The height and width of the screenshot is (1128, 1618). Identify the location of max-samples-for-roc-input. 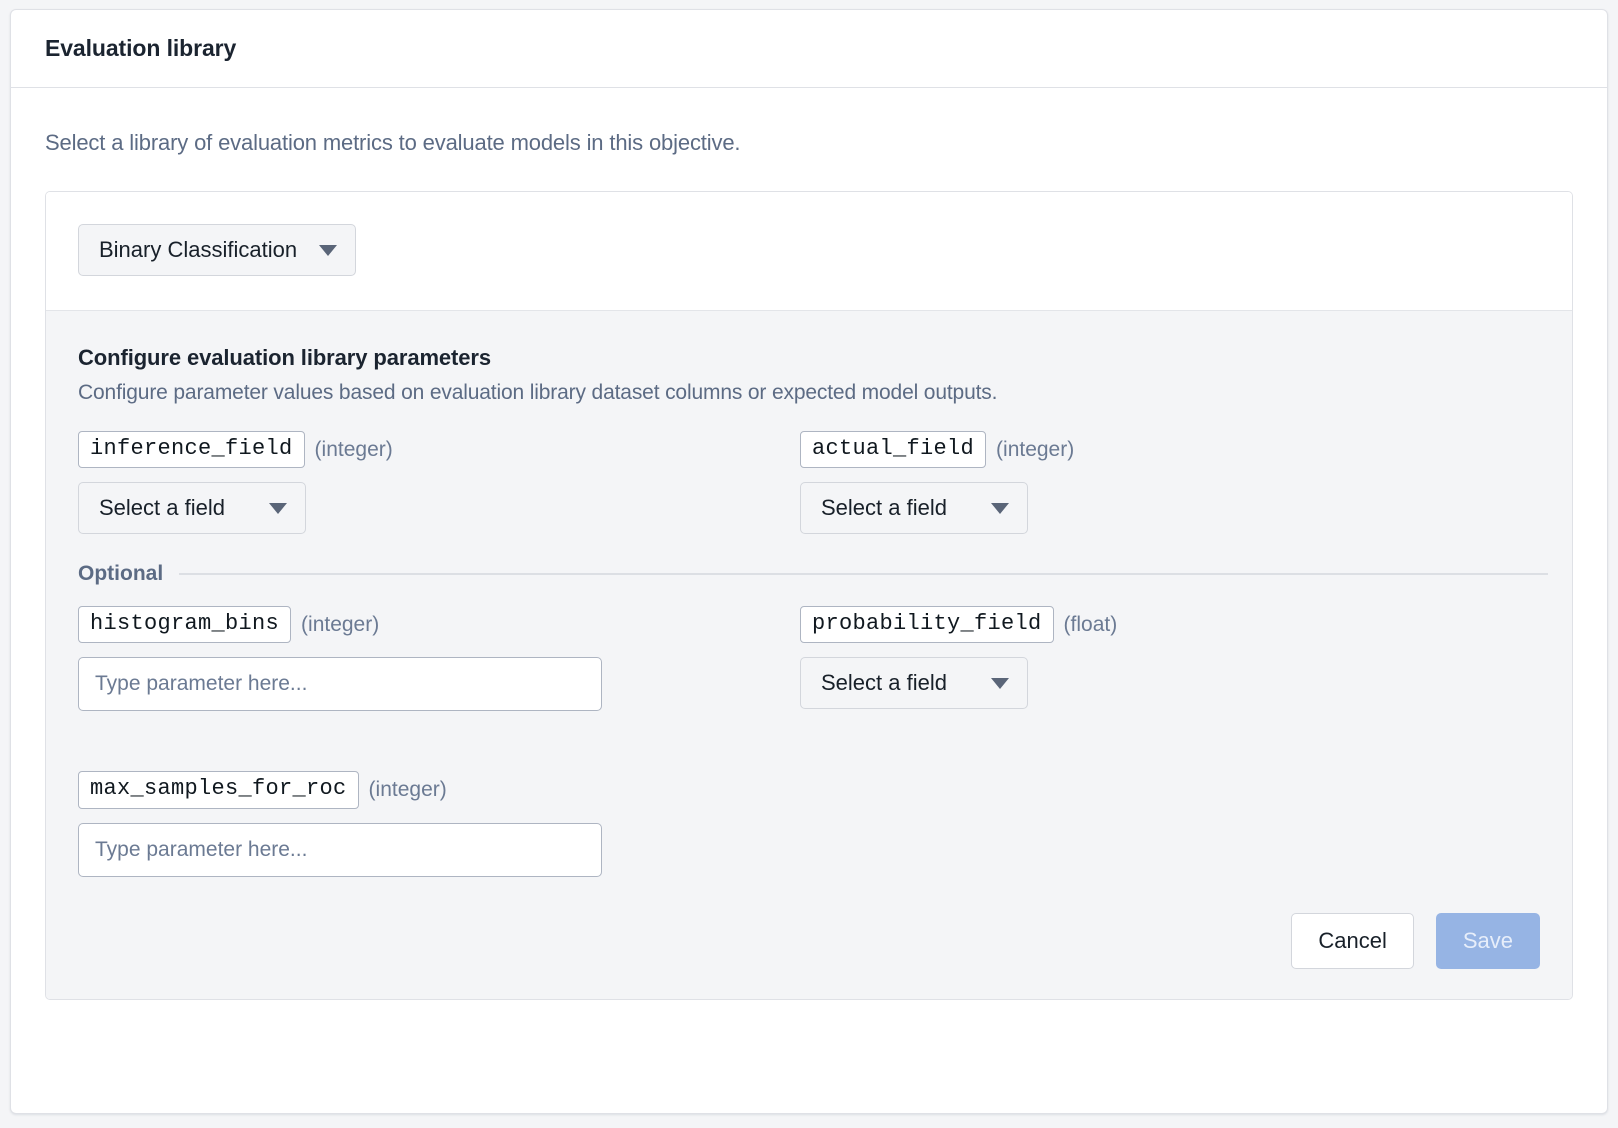
(340, 849).